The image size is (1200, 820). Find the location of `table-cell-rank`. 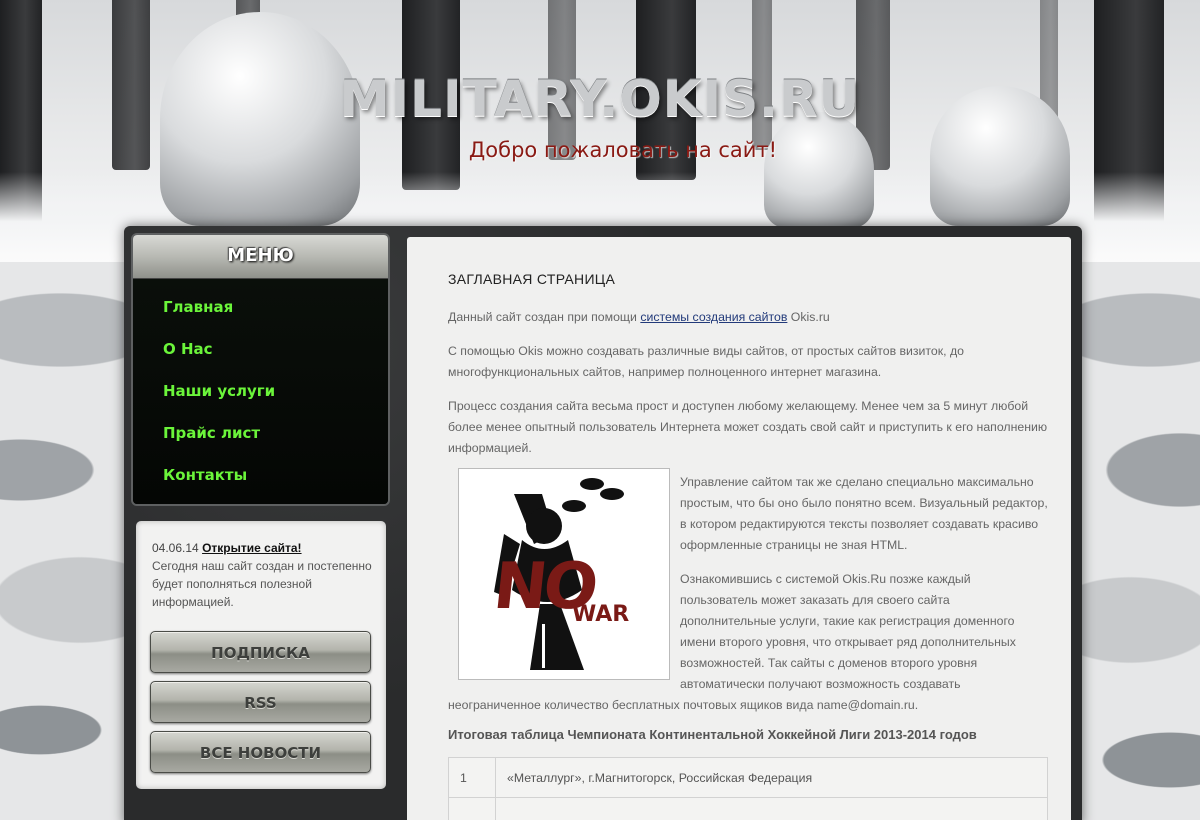

table-cell-rank is located at coordinates (472, 808).